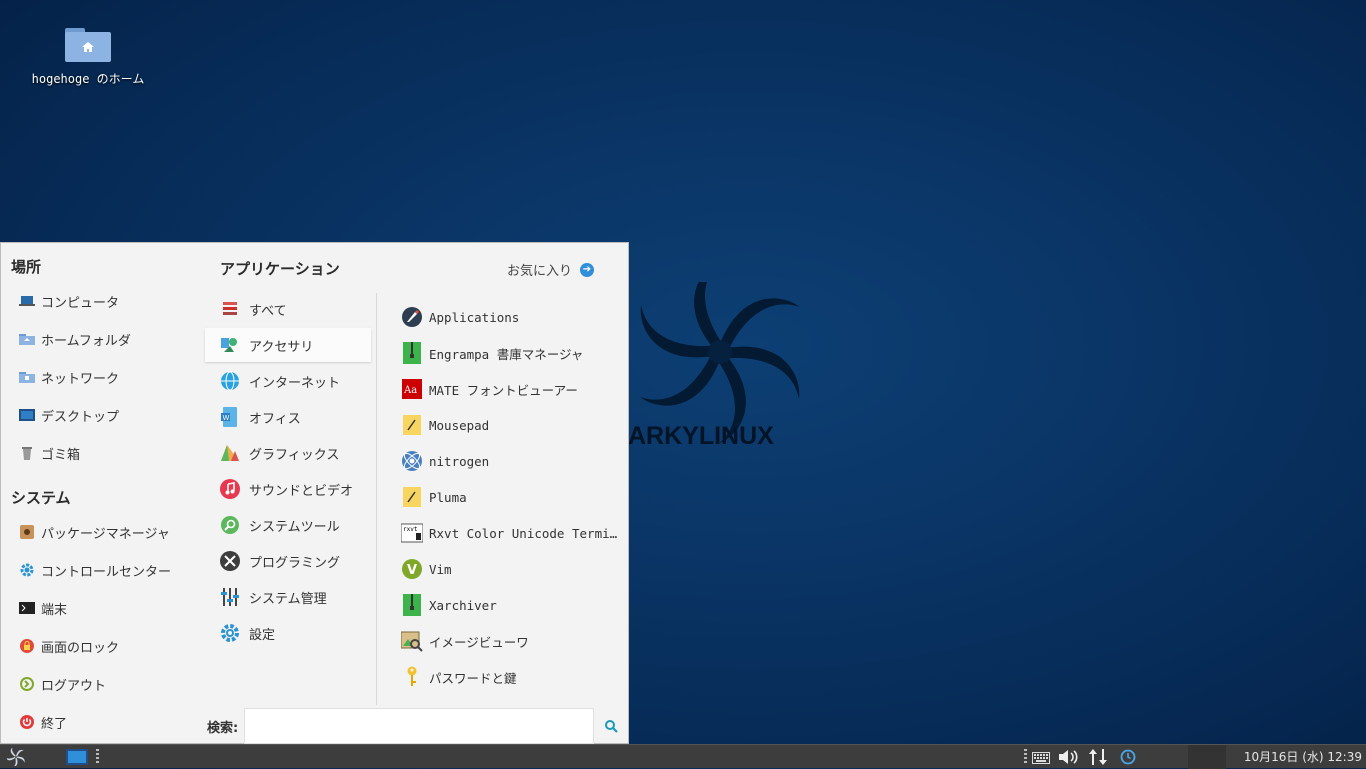  What do you see at coordinates (27, 377) in the screenshot?
I see `network-folder-icon` at bounding box center [27, 377].